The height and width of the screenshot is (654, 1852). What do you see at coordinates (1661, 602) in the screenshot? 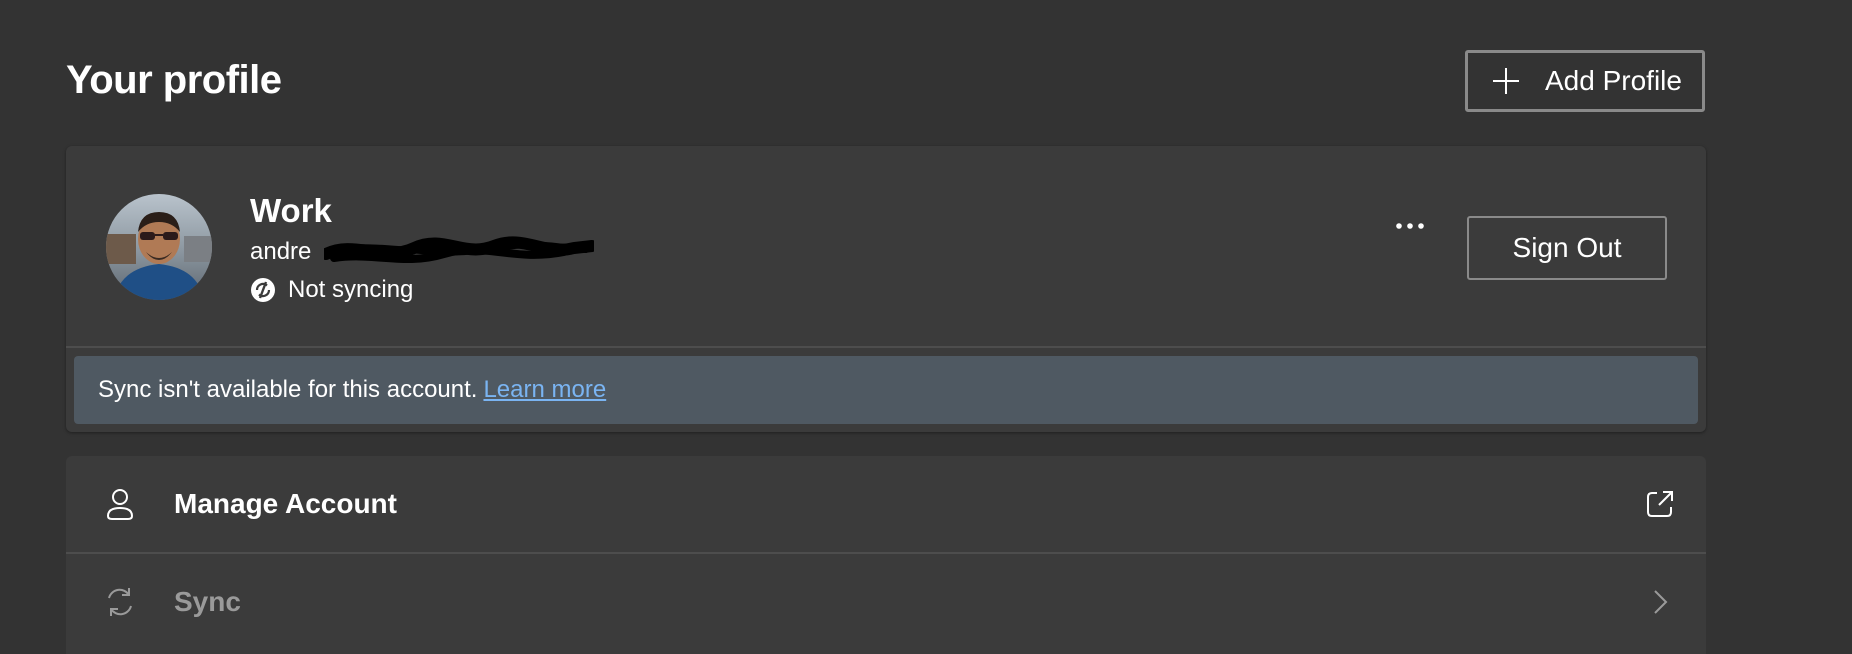
I see `chevron-right-icon` at bounding box center [1661, 602].